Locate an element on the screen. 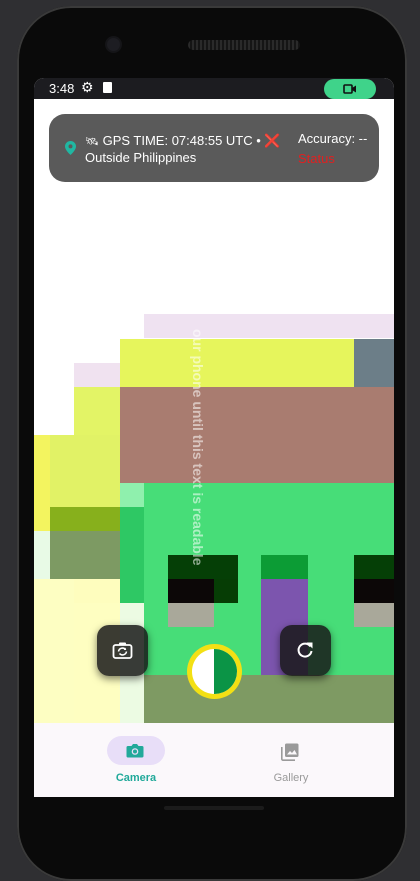 The image size is (420, 881). refresh-button is located at coordinates (305, 650).